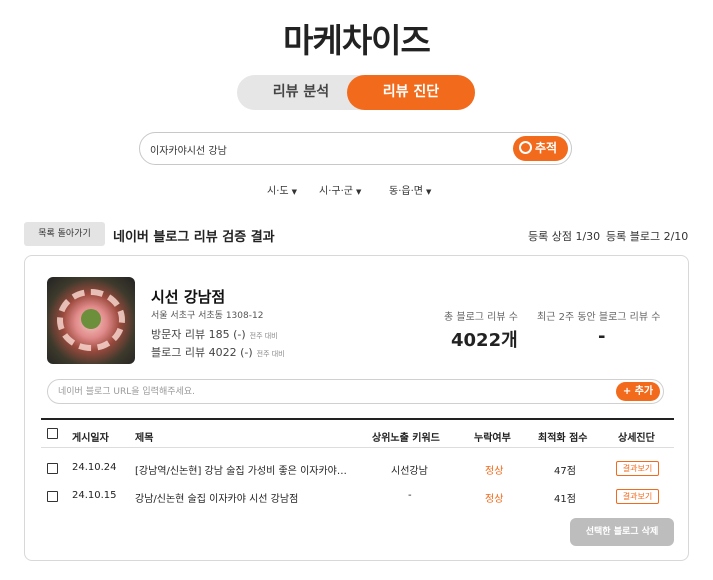 This screenshot has width=713, height=580. I want to click on back-to-list-button: 목록 돌아가기, so click(64, 234).